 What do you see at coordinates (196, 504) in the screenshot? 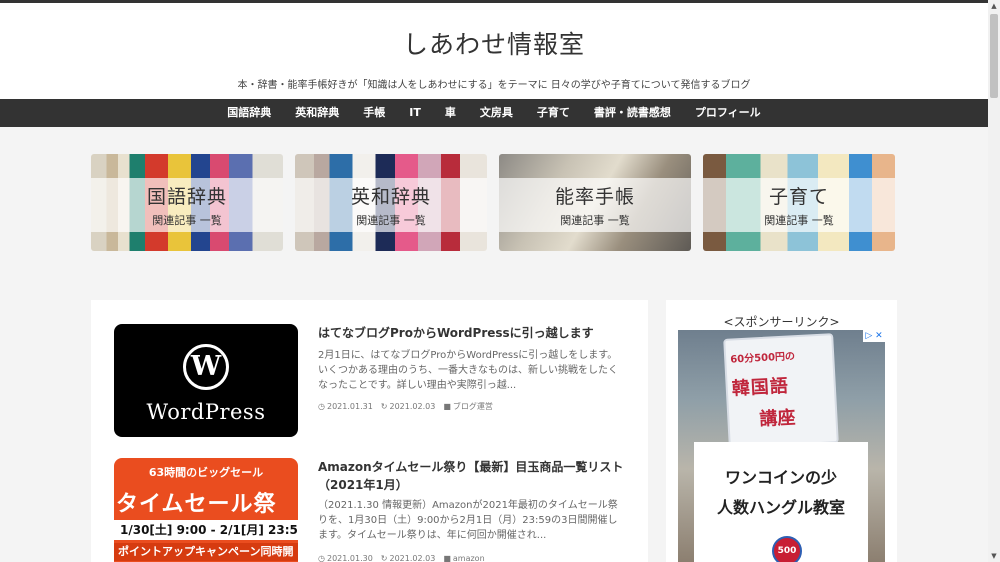
I see `thumbnail-text: タイムセール祭` at bounding box center [196, 504].